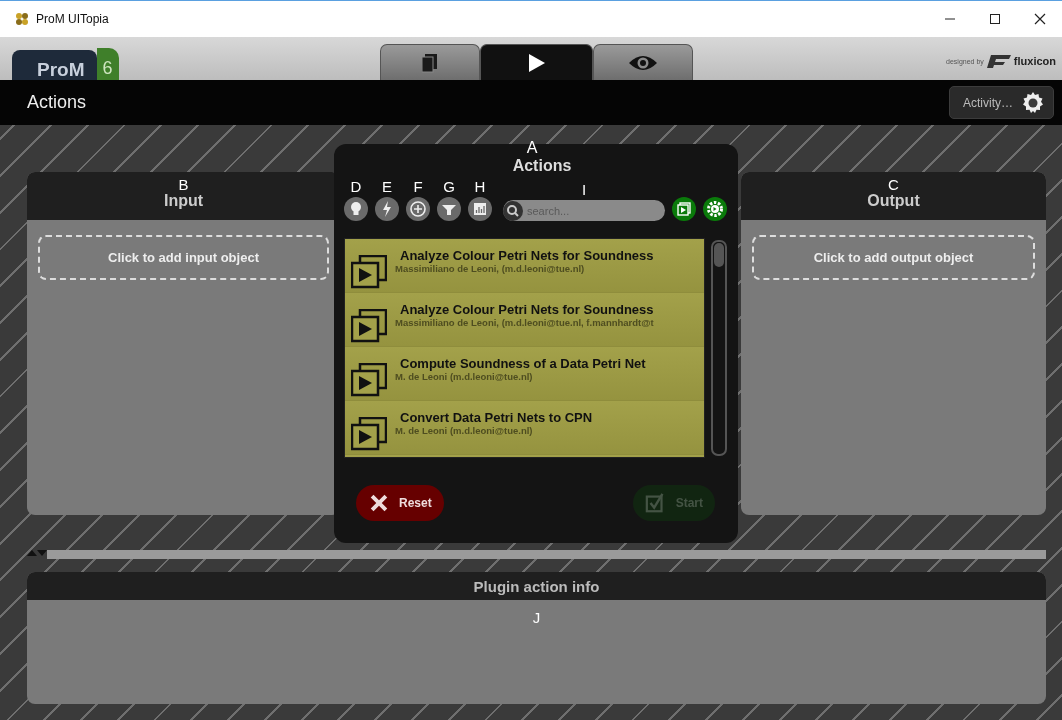  Describe the element at coordinates (418, 186) in the screenshot. I see `annotation-letter: F` at that location.